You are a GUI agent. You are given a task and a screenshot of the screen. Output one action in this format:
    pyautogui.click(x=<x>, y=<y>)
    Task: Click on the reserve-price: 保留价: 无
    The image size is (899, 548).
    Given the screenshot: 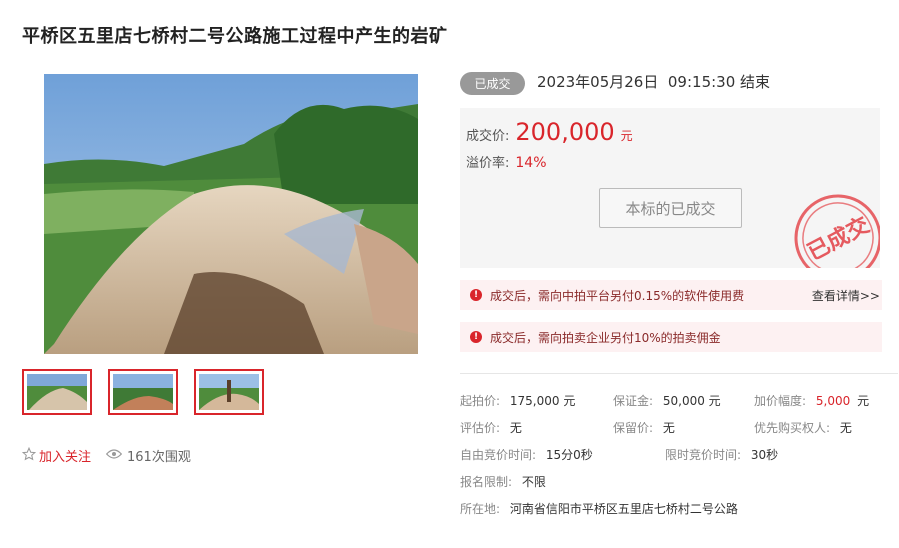 What is the action you would take?
    pyautogui.click(x=644, y=428)
    